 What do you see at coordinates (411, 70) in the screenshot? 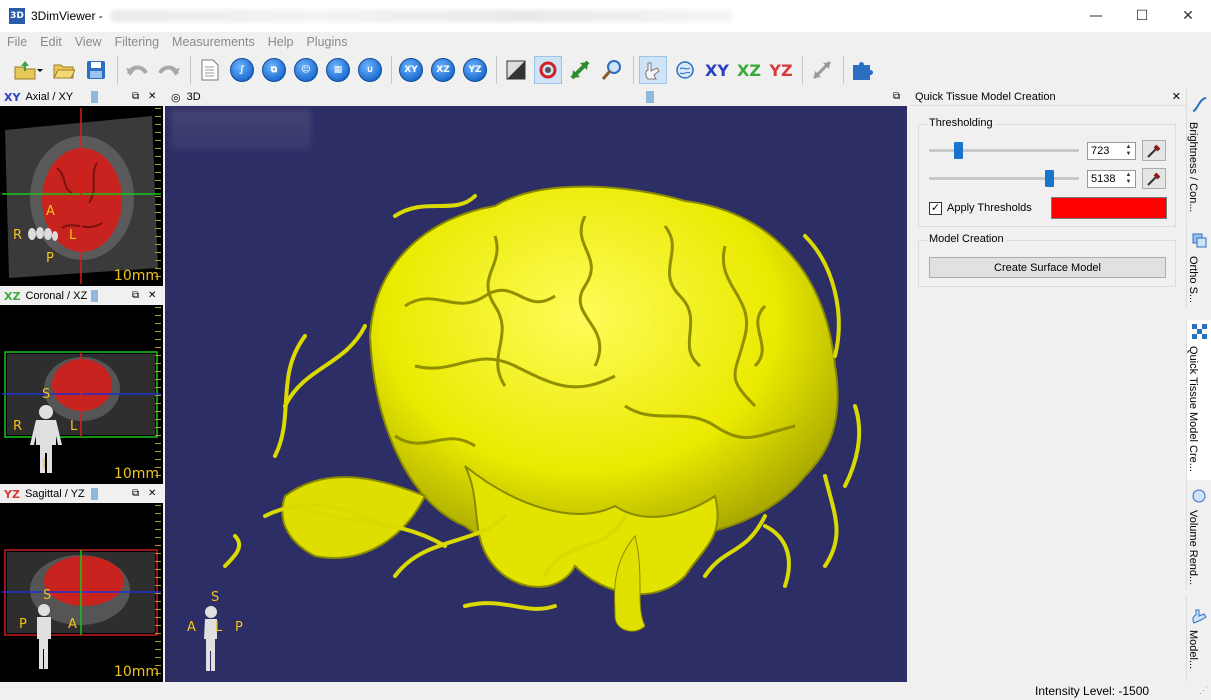
I see `xy-slice-button: XY` at bounding box center [411, 70].